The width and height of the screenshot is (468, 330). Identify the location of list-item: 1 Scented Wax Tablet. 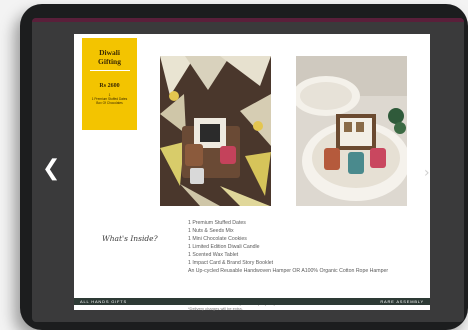
(213, 255).